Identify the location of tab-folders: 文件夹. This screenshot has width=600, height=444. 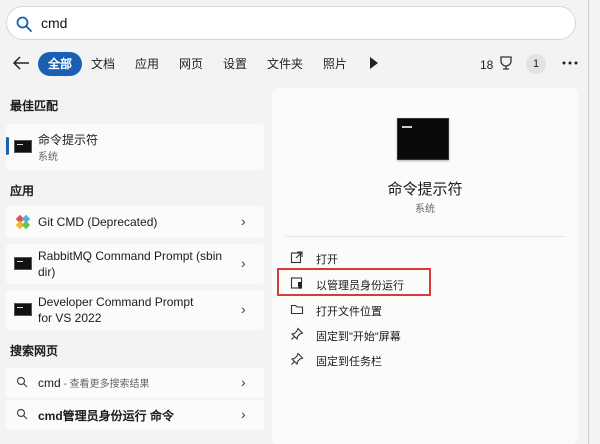
(285, 64).